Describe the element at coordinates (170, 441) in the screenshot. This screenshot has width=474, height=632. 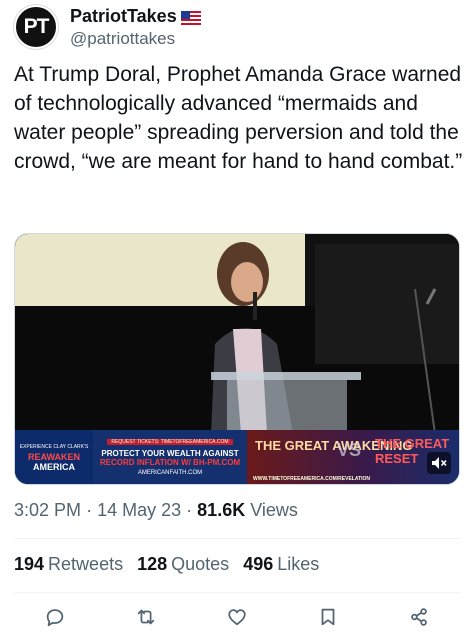
I see `banner-tickets: REQUEST TICKETS: TIMETOFREEAMERICA.COM` at that location.